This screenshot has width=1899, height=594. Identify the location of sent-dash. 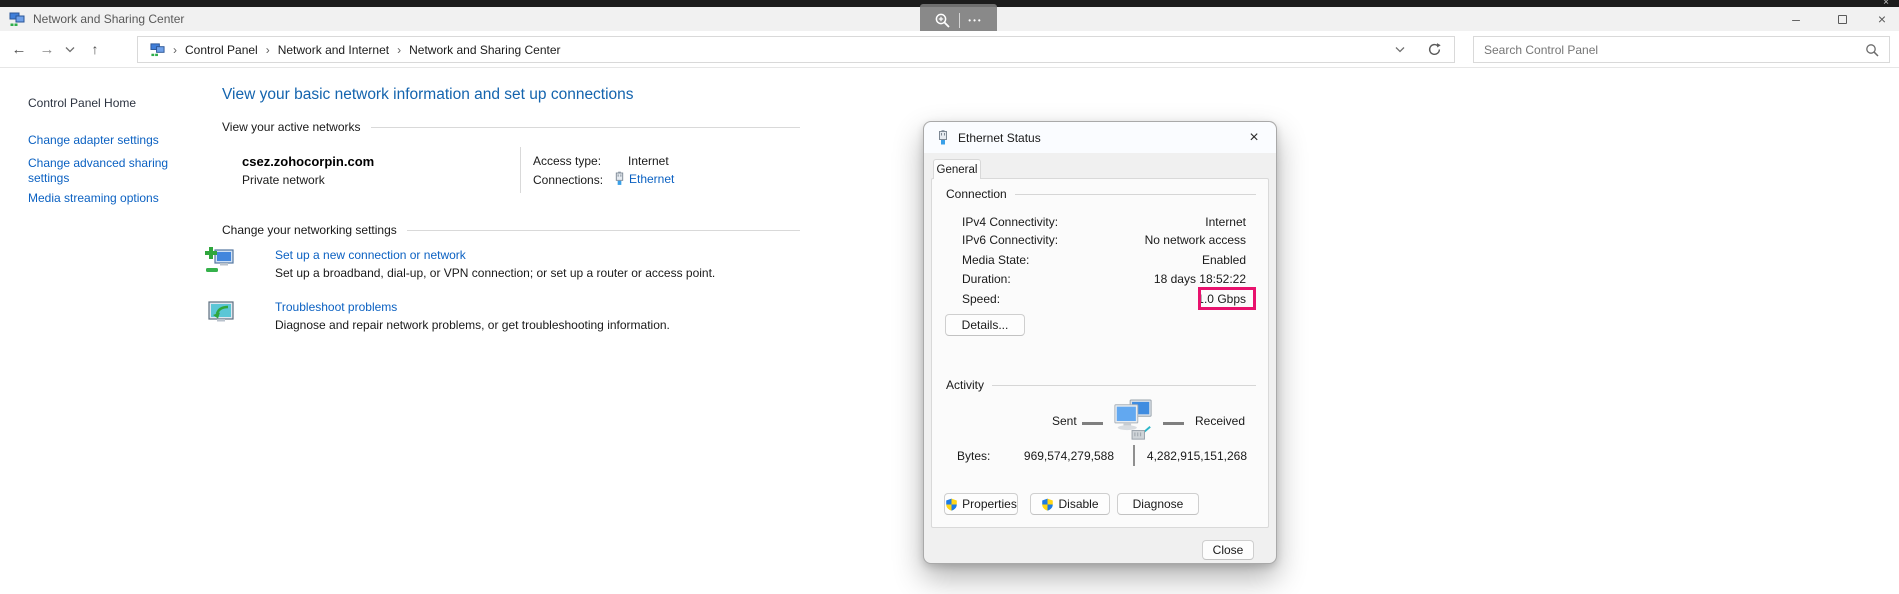
(1092, 423).